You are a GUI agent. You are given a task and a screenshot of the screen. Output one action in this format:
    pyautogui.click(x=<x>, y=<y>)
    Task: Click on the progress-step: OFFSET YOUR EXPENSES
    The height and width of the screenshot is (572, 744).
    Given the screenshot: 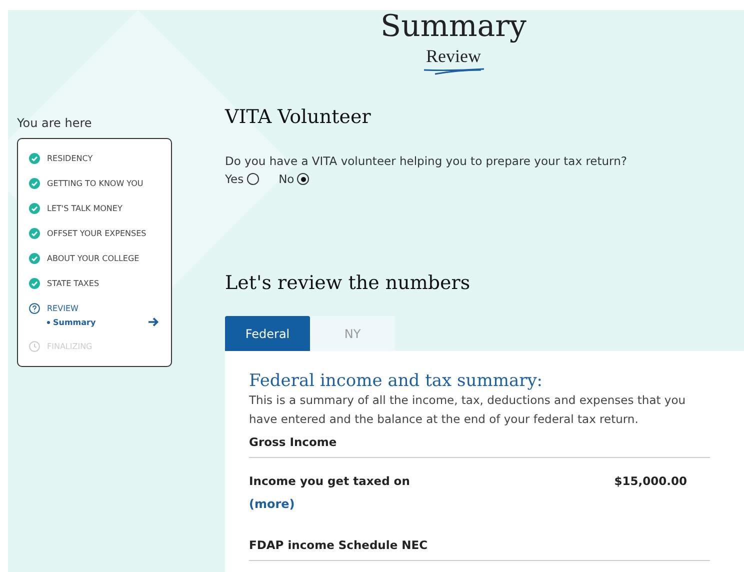 What is the action you would take?
    pyautogui.click(x=96, y=233)
    